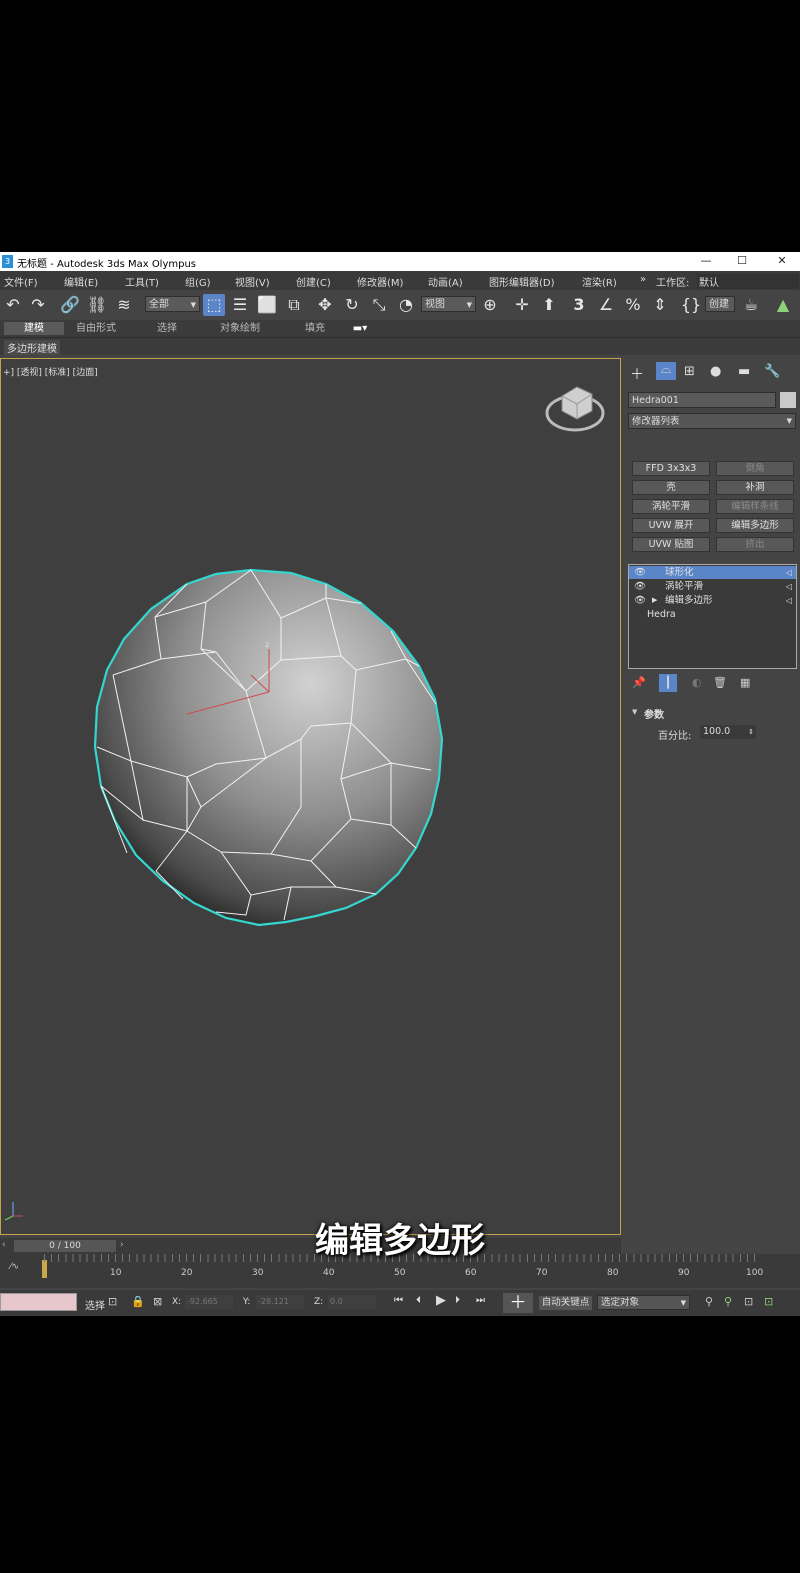 This screenshot has height=1573, width=800. I want to click on menu-create: 创建(C), so click(313, 281).